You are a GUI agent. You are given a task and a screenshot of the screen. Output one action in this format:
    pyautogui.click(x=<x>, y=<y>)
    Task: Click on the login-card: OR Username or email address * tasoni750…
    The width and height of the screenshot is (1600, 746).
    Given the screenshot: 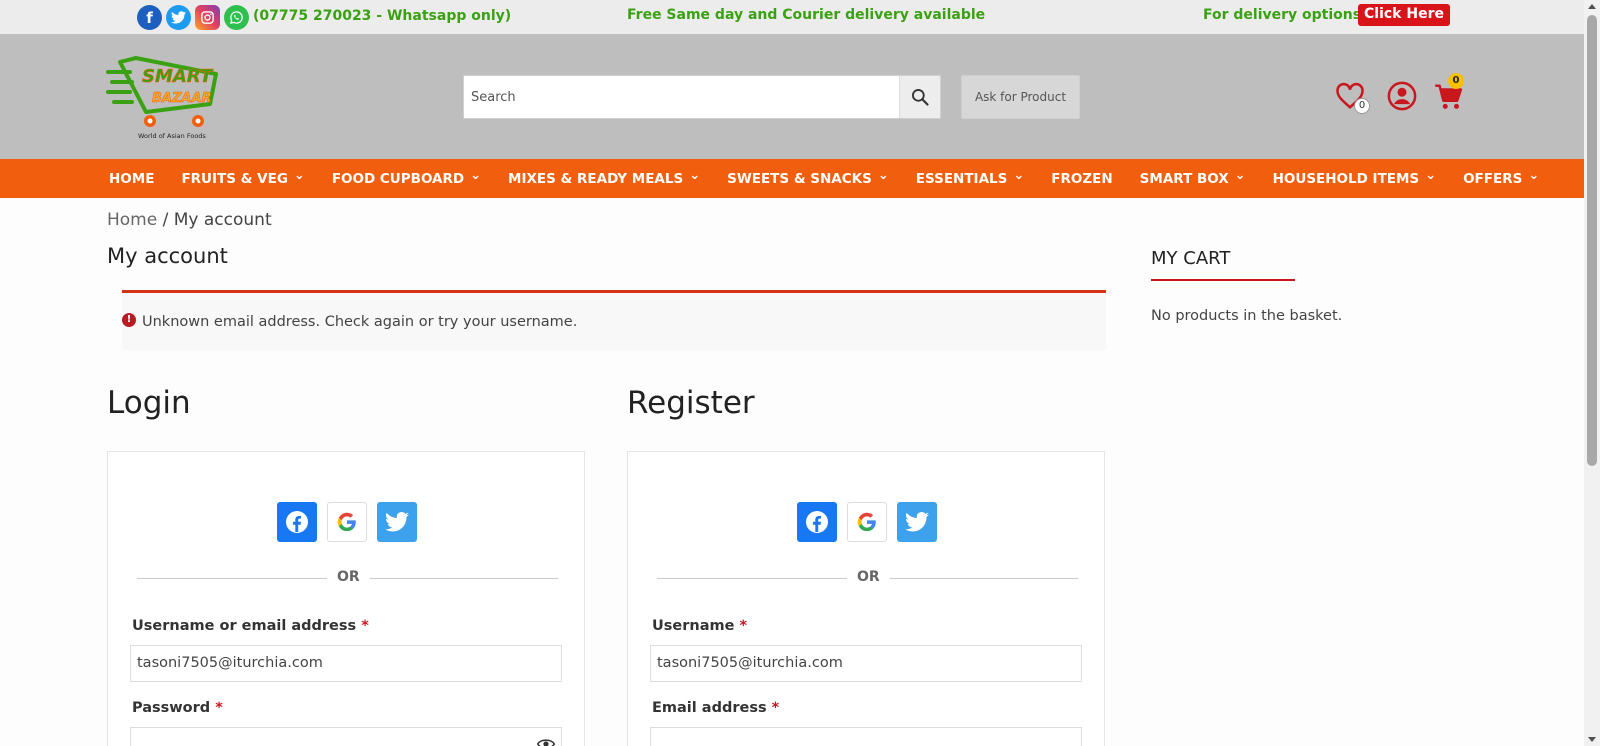 What is the action you would take?
    pyautogui.click(x=346, y=598)
    